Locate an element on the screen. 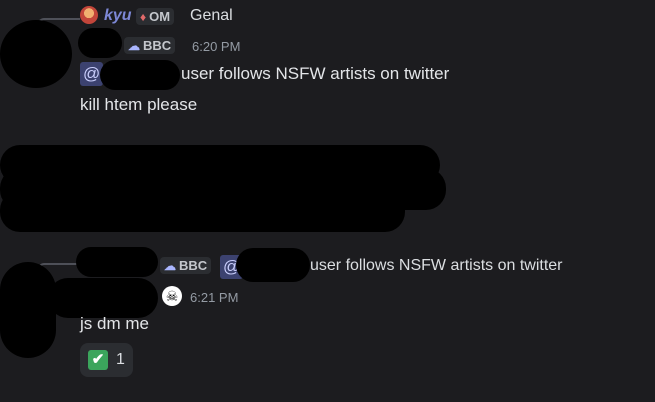  server-tag-label: OM is located at coordinates (160, 16).